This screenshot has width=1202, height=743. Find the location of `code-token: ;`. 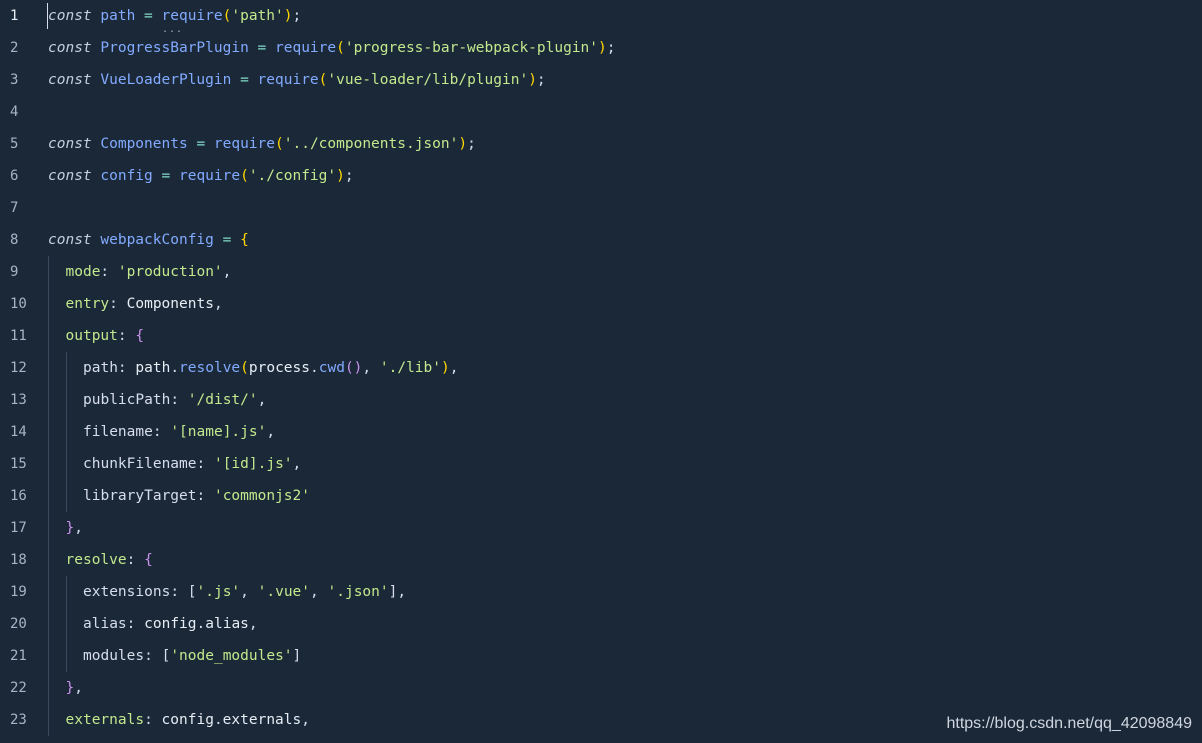

code-token: ; is located at coordinates (471, 144).